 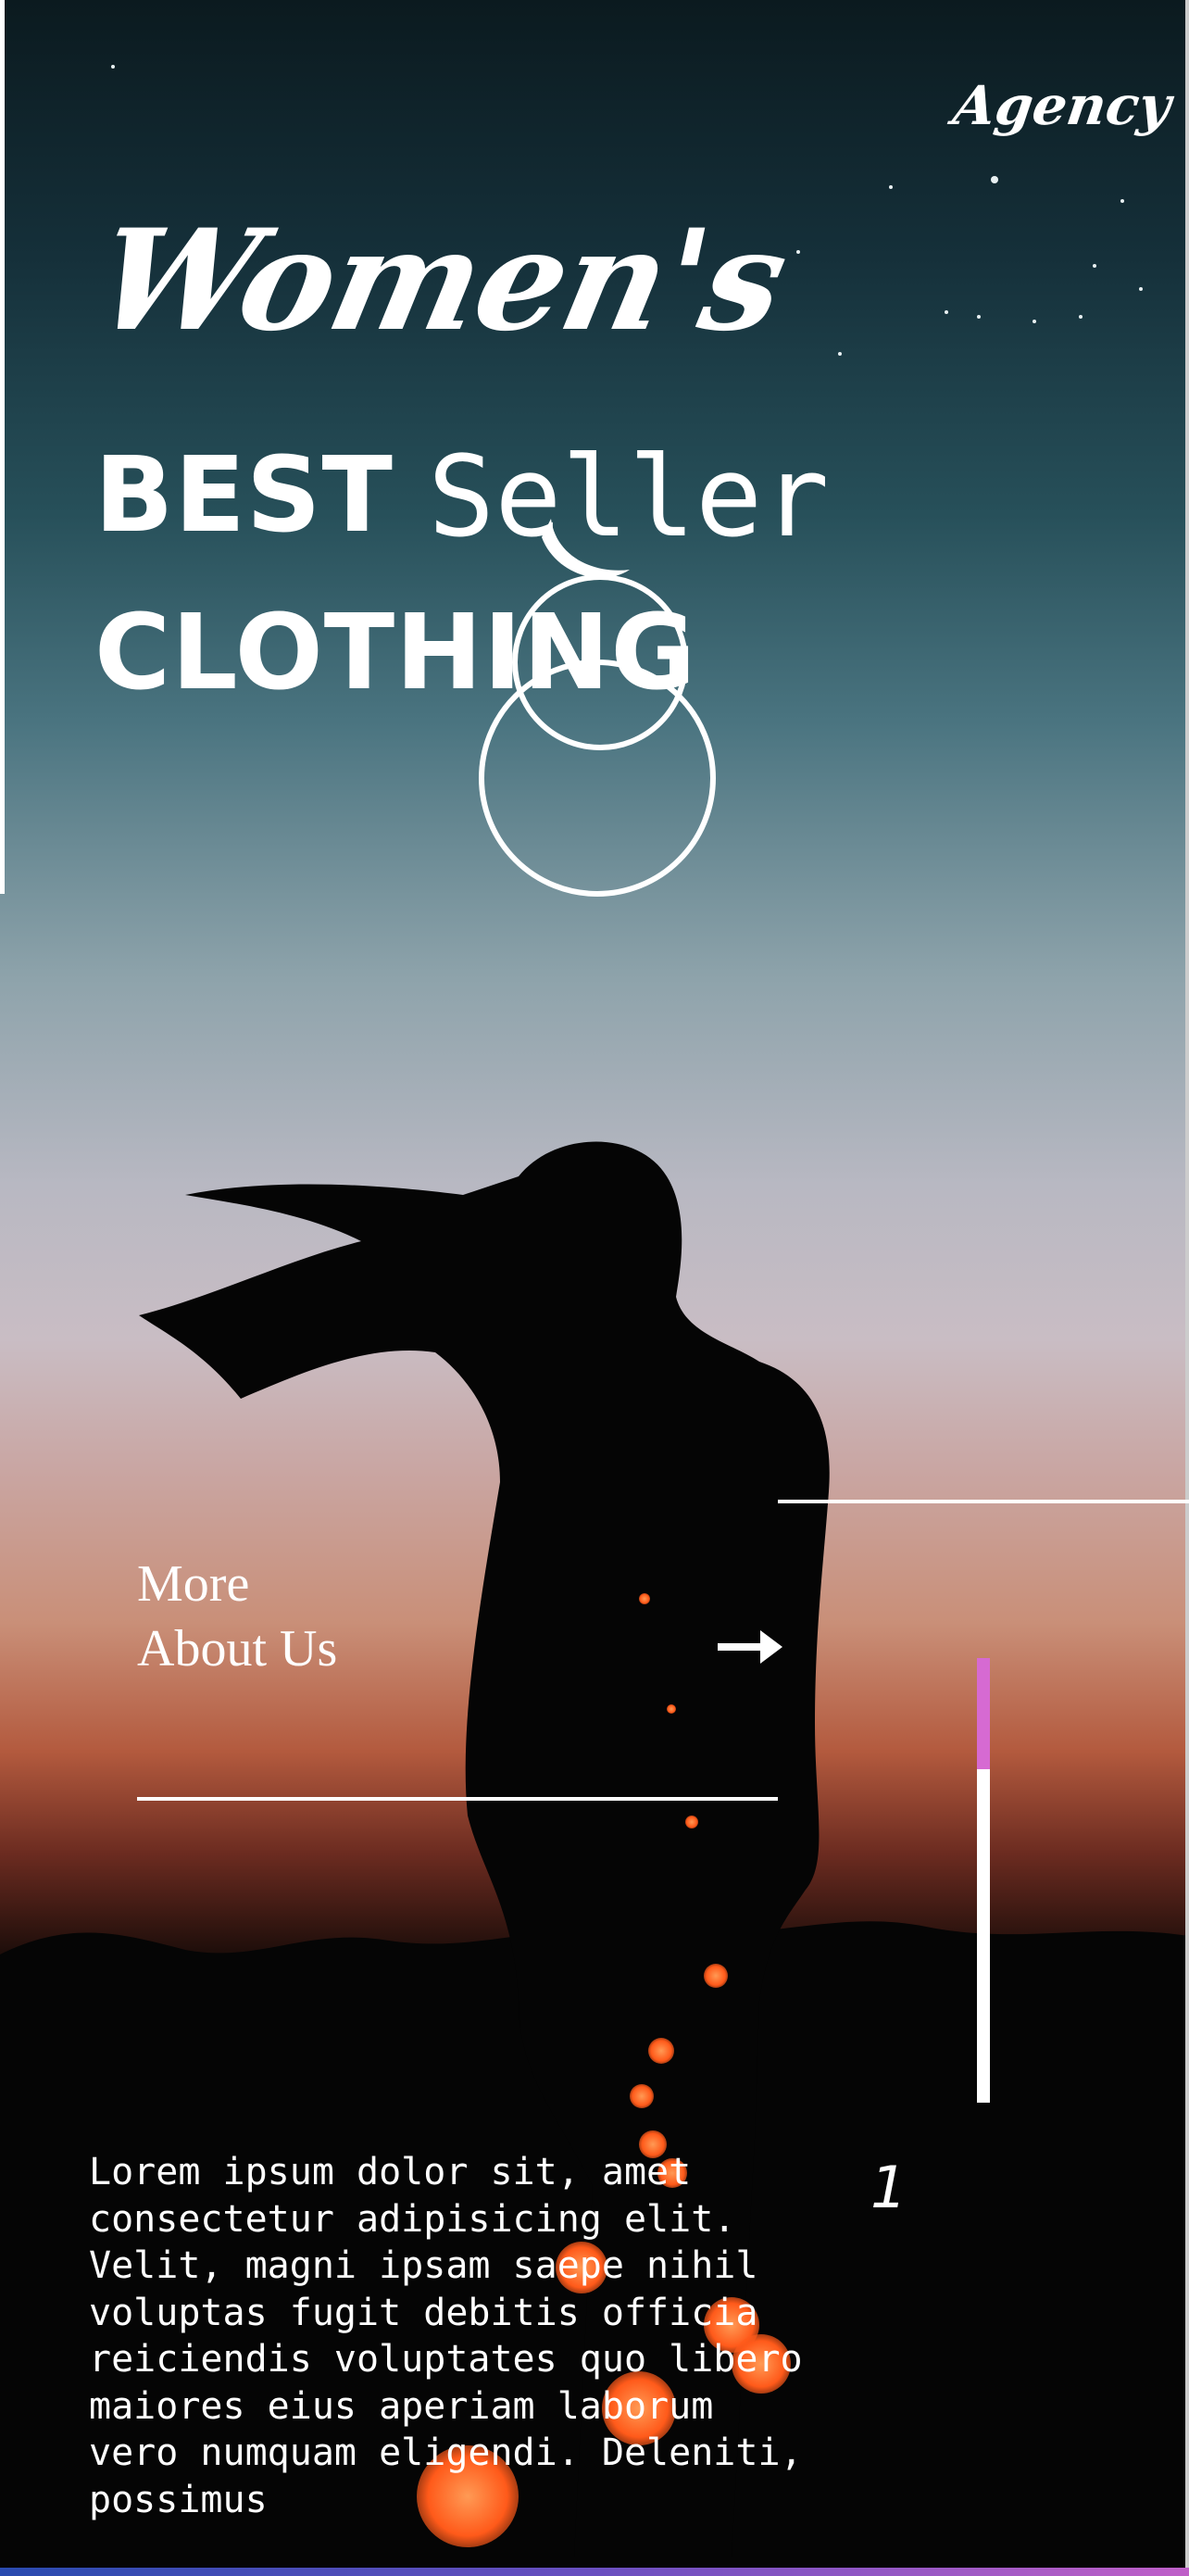 I want to click on top-divider-line, so click(x=983, y=1501).